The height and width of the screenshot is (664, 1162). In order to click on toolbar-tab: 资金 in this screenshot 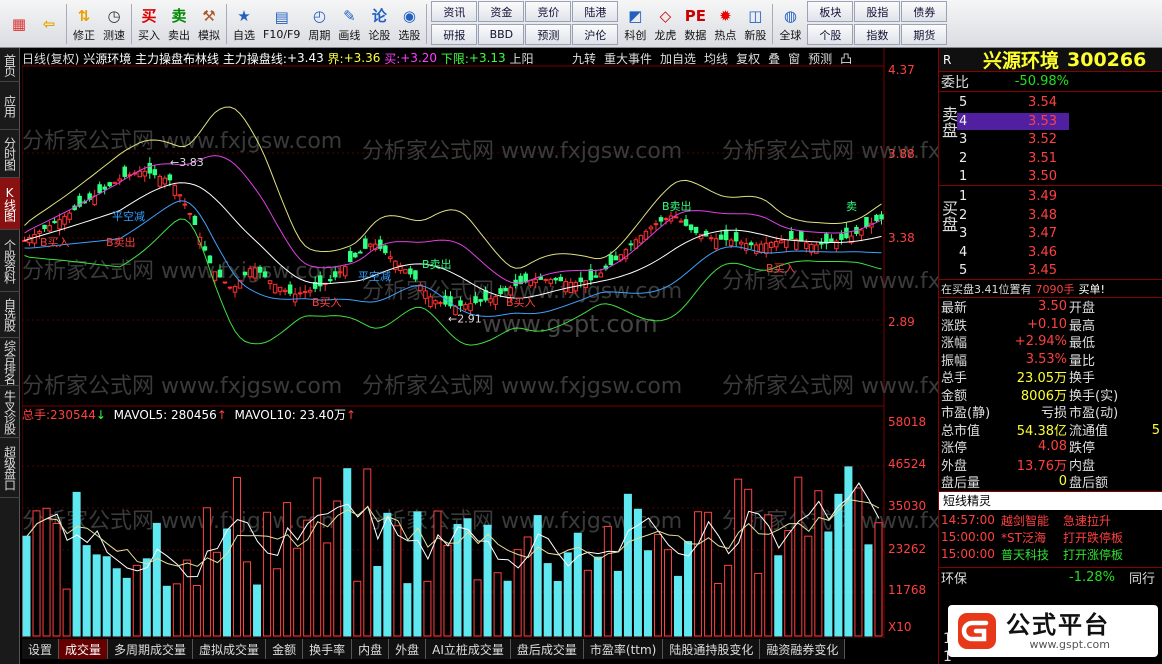, I will do `click(501, 11)`.